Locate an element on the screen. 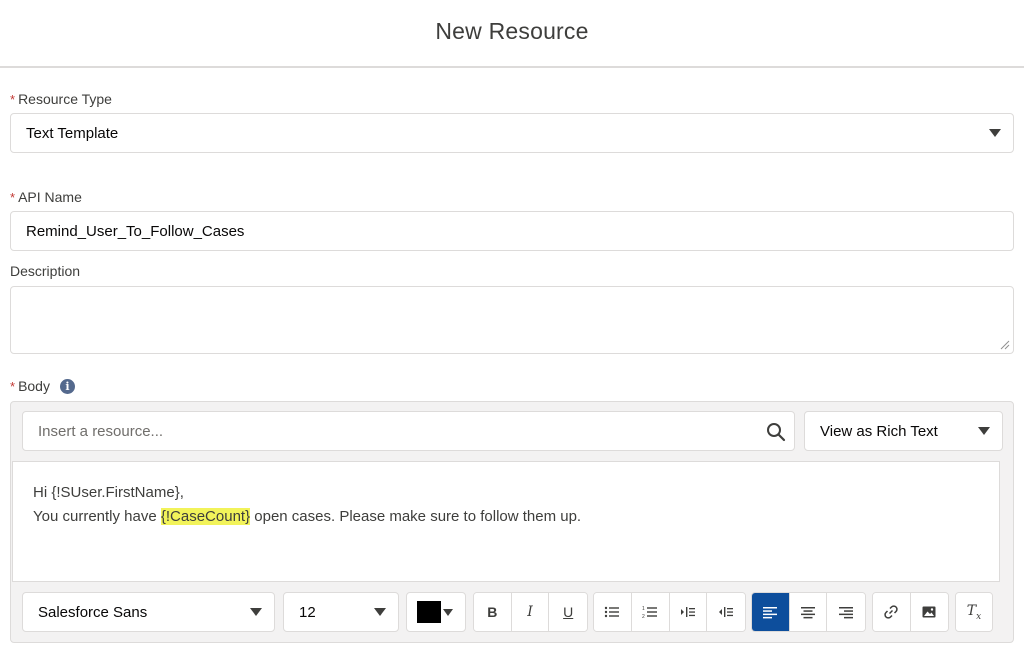 Image resolution: width=1024 pixels, height=650 pixels. insert-button-group is located at coordinates (910, 612).